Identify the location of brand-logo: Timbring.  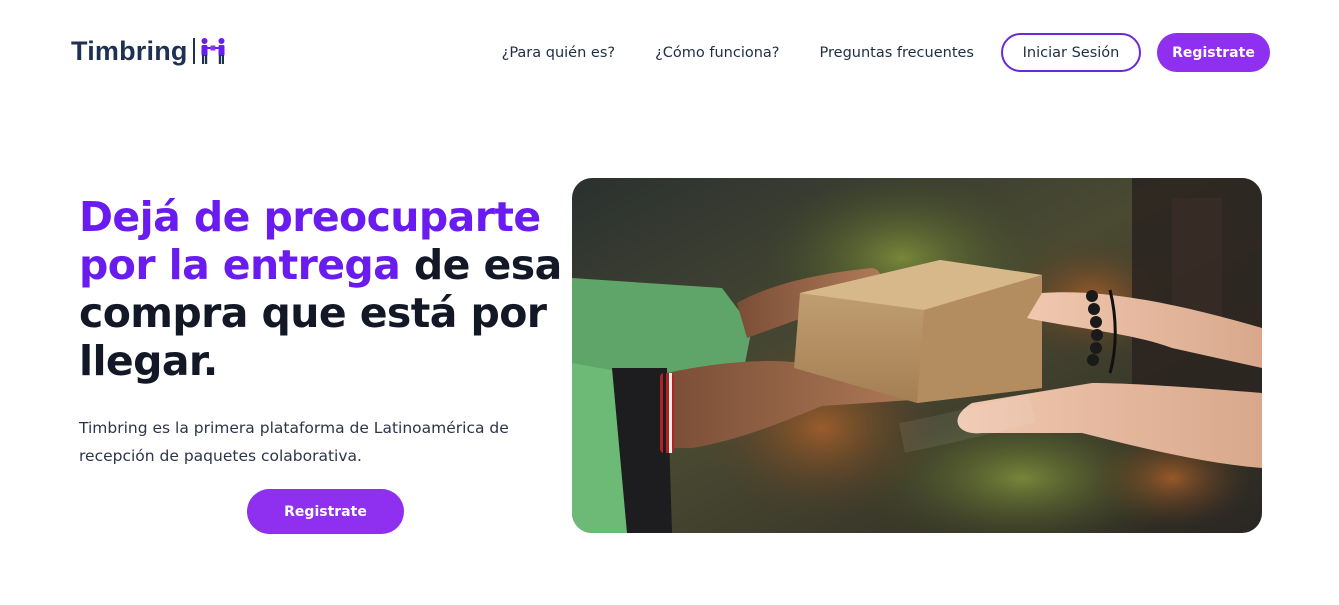
(148, 51).